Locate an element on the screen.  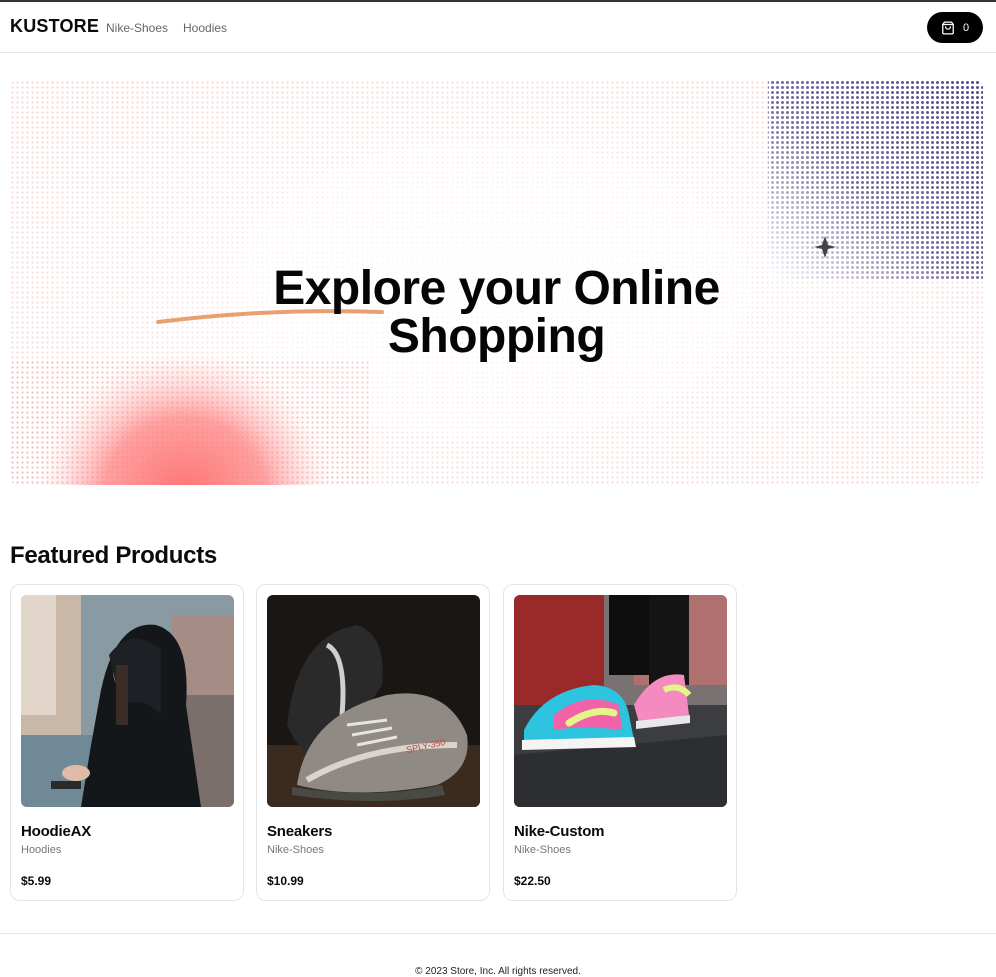
product-card-nike-custom: Nike-Custom Nike-Shoes $22.50 is located at coordinates (620, 742).